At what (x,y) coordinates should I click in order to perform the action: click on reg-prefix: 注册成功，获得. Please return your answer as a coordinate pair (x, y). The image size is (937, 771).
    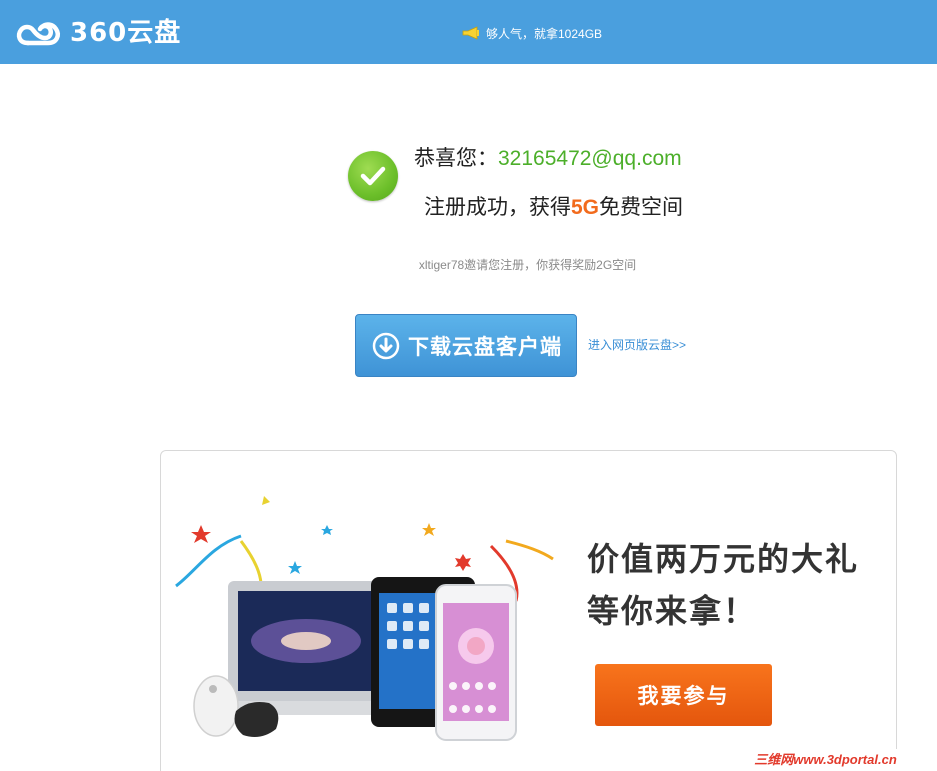
    Looking at the image, I should click on (497, 207).